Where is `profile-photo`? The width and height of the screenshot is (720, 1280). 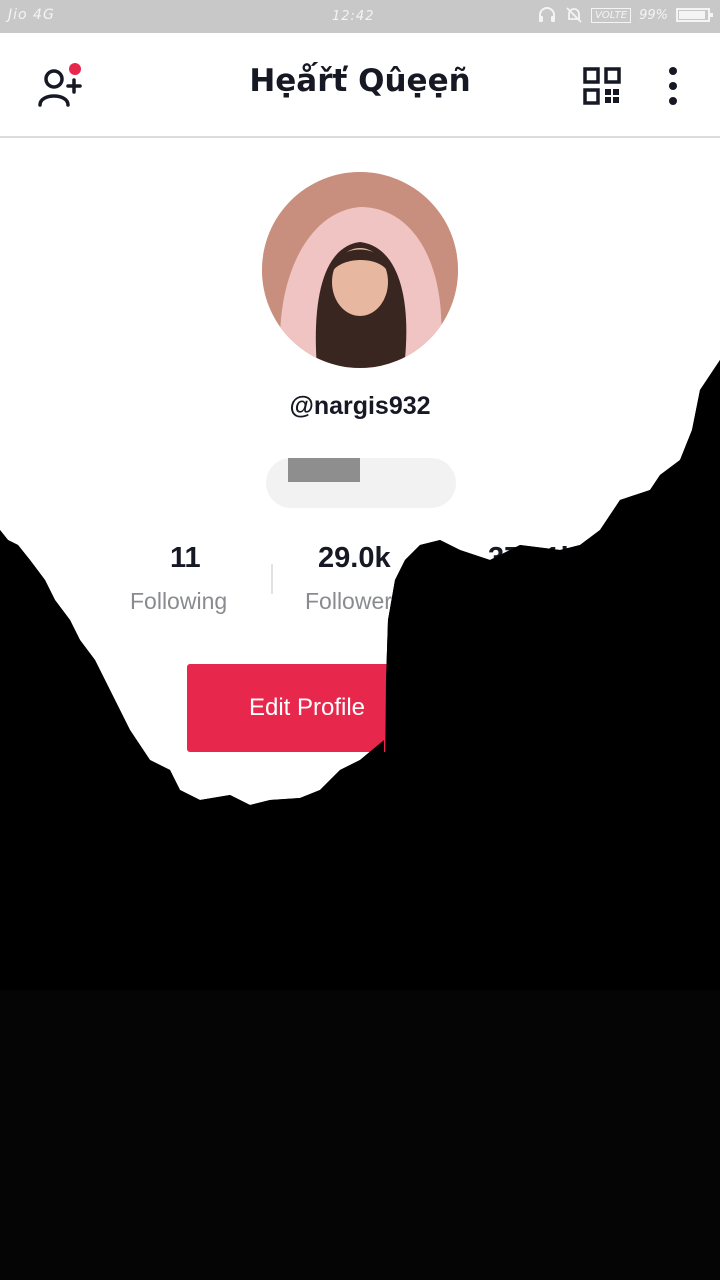
profile-photo is located at coordinates (360, 270).